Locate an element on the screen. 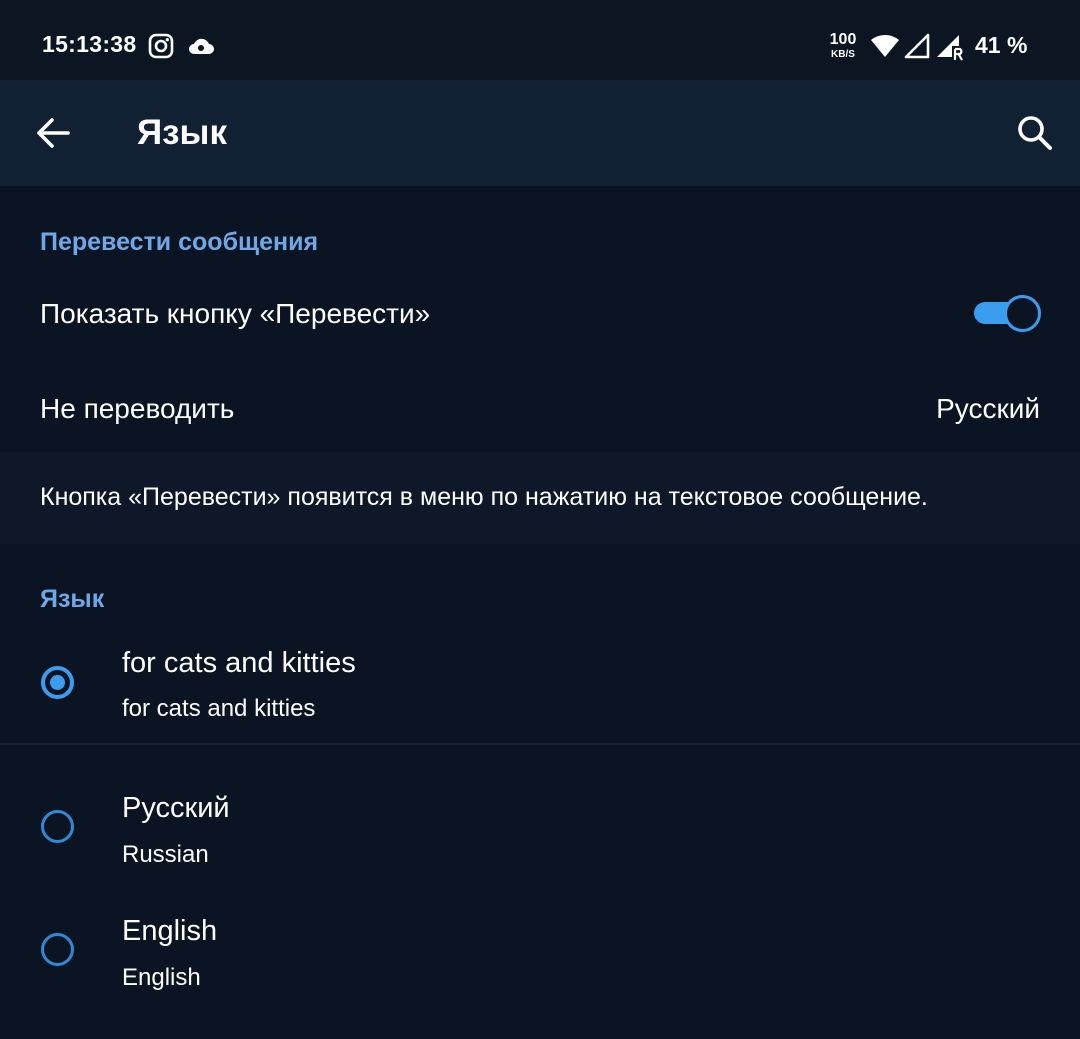 The image size is (1080, 1039). wifi-icon is located at coordinates (885, 45).